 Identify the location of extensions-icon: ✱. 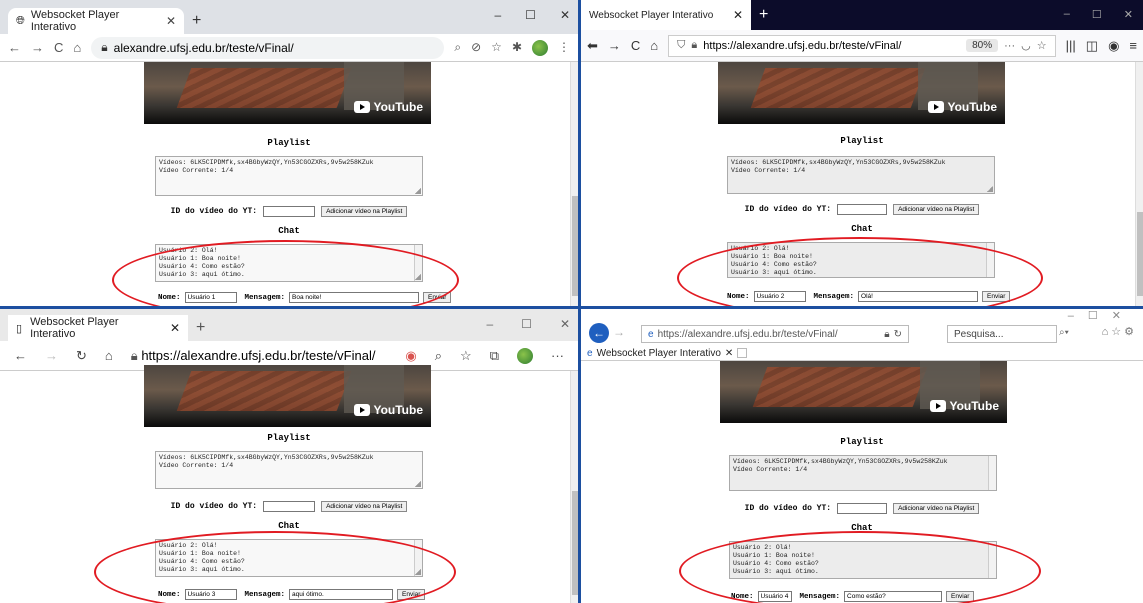
(517, 48).